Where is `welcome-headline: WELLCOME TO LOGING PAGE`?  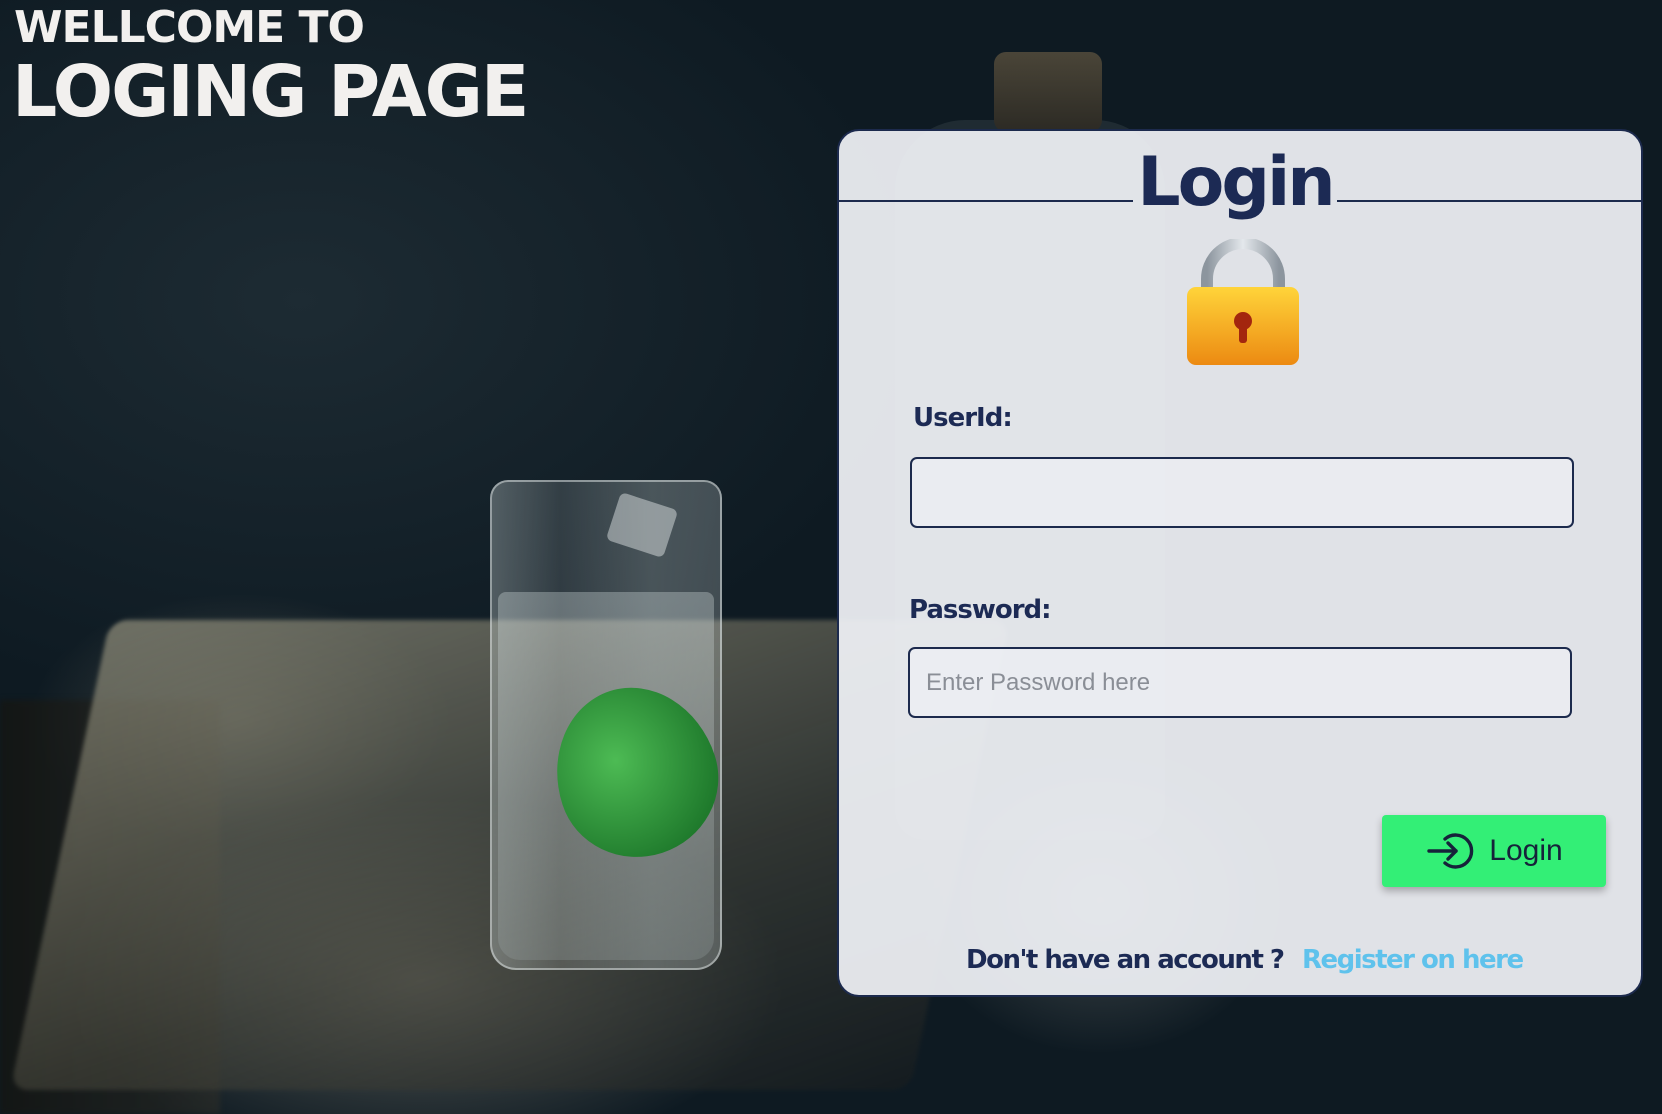 welcome-headline: WELLCOME TO LOGING PAGE is located at coordinates (270, 67).